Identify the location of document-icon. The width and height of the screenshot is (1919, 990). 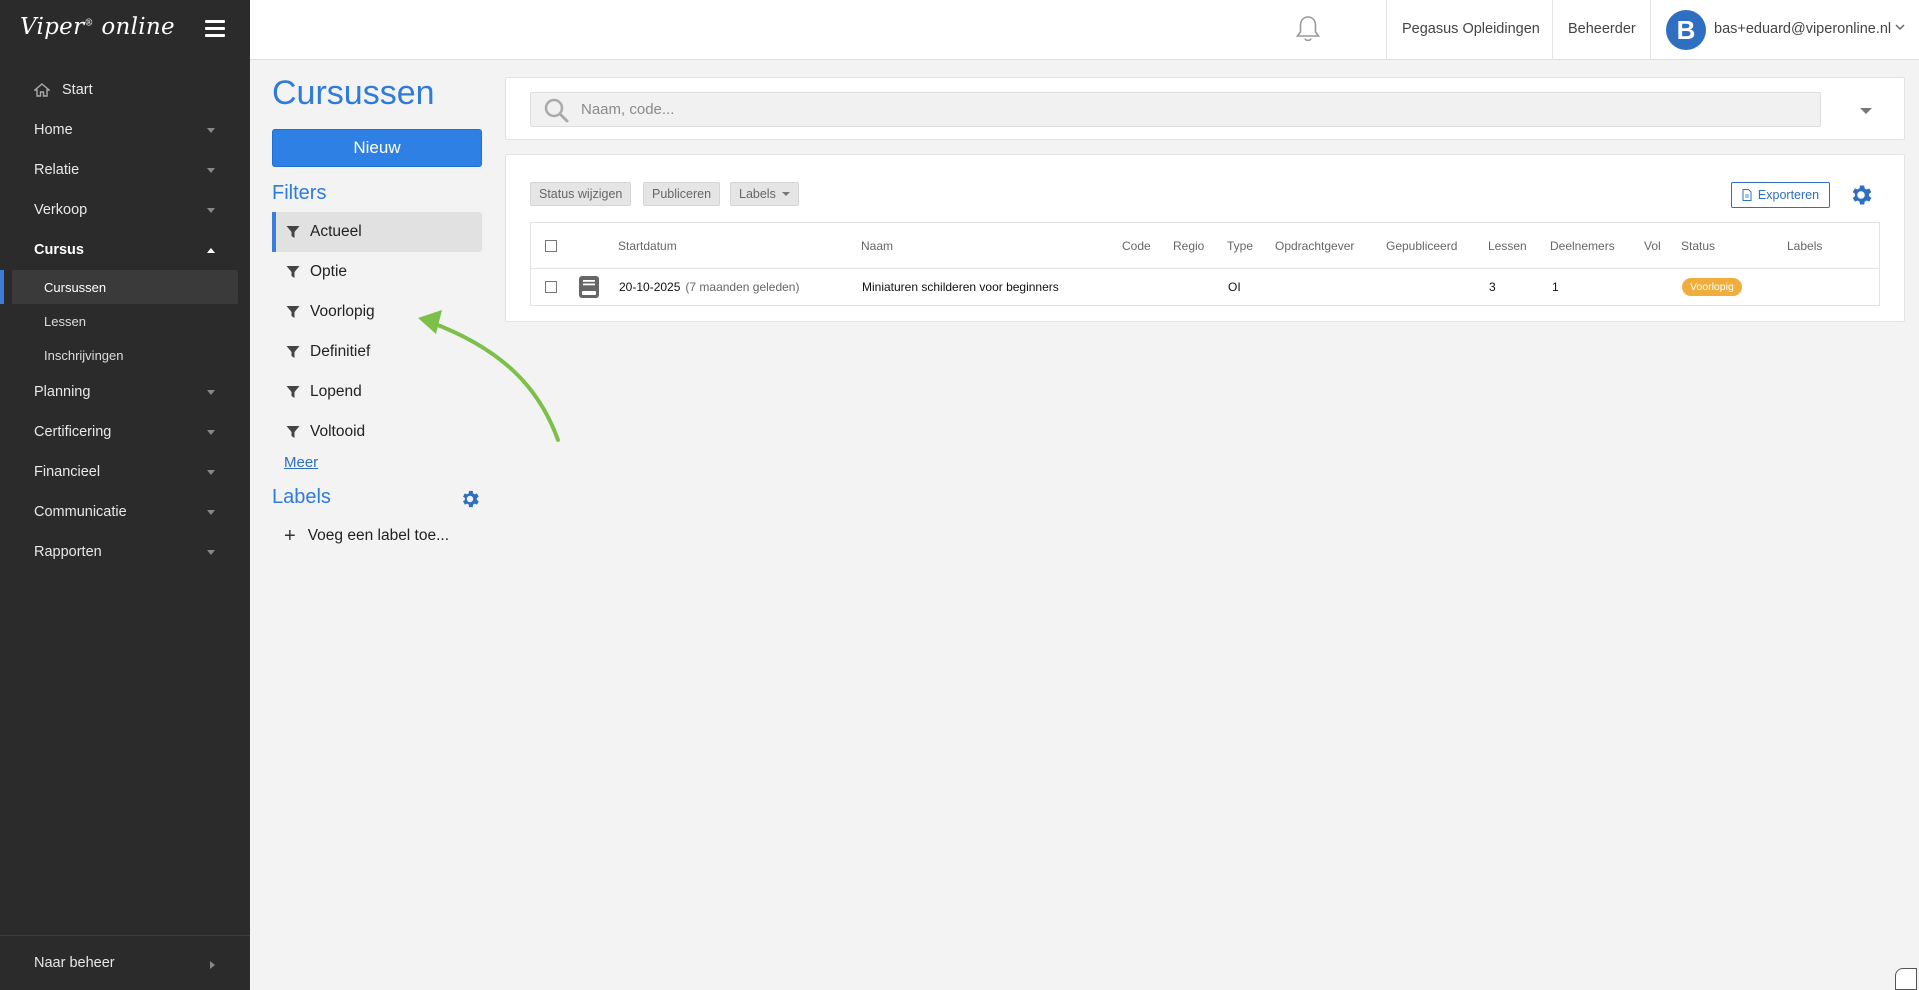
(1747, 195).